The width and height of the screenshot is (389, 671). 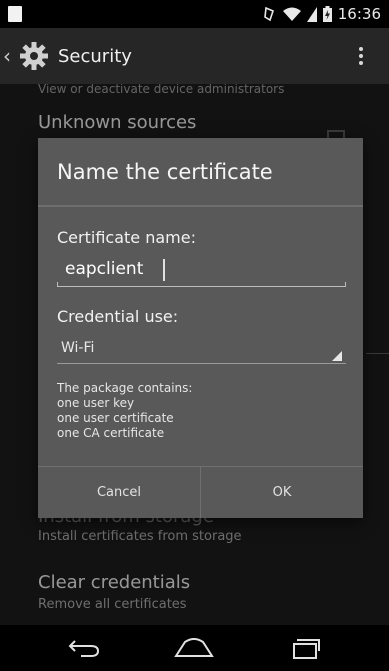 I want to click on text-cursor, so click(x=164, y=270).